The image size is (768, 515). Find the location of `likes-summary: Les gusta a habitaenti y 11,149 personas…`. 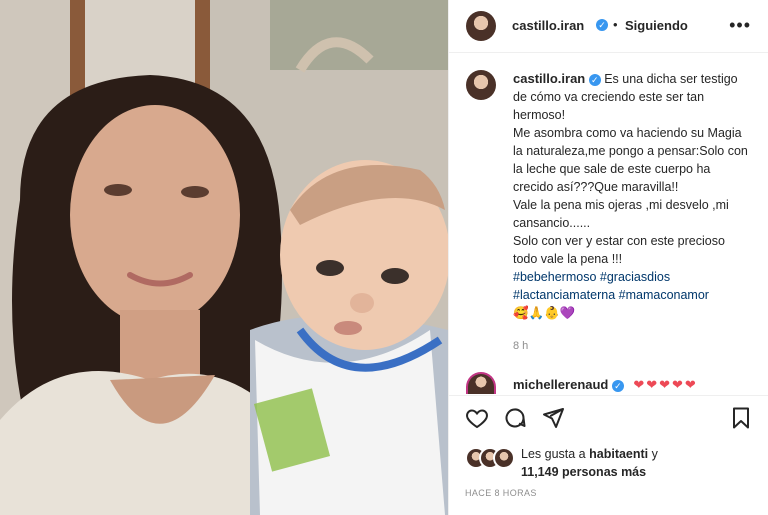

likes-summary: Les gusta a habitaenti y 11,149 personas… is located at coordinates (589, 463).